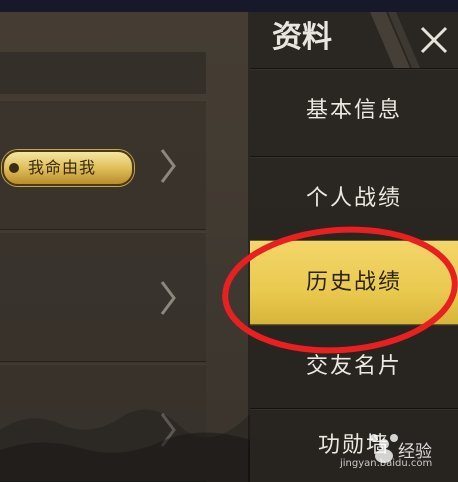 This screenshot has height=482, width=458. What do you see at coordinates (125, 445) in the screenshot?
I see `background-hills` at bounding box center [125, 445].